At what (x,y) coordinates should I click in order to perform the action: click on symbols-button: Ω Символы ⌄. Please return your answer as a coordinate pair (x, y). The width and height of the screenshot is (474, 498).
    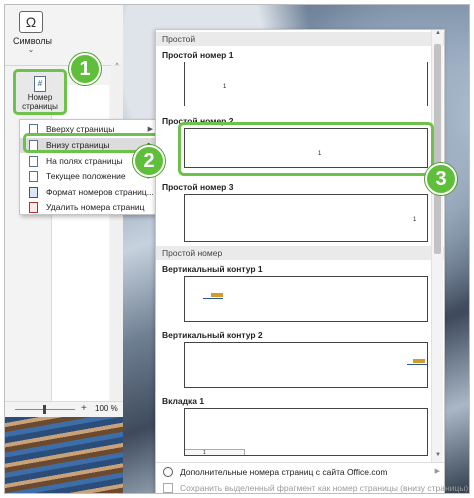
    Looking at the image, I should click on (32, 35).